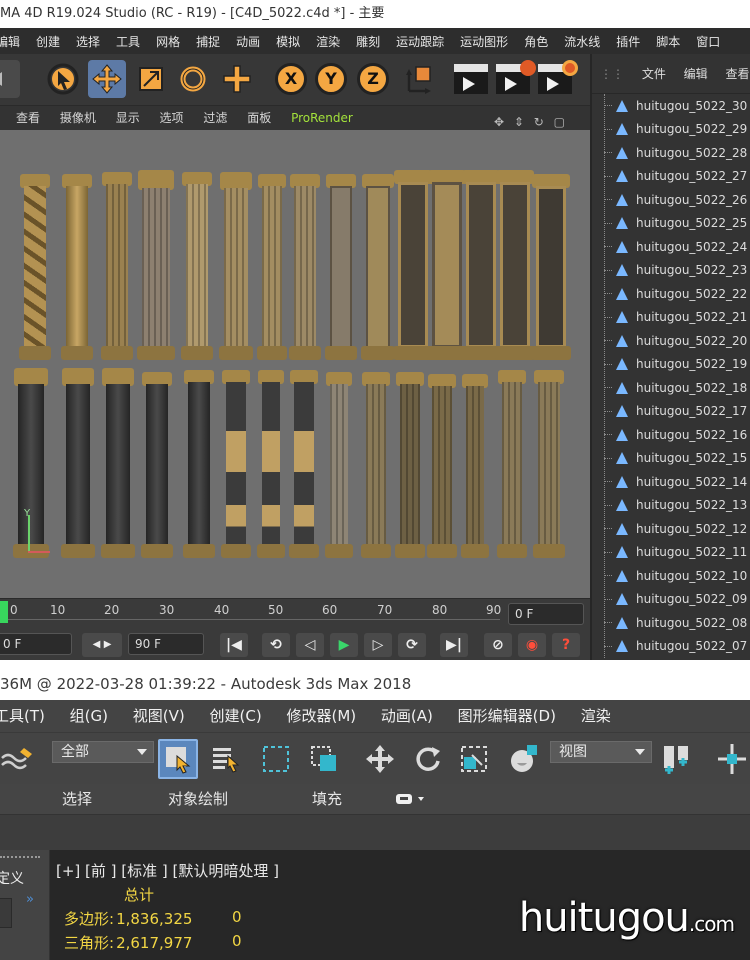 The image size is (750, 960). Describe the element at coordinates (250, 619) in the screenshot. I see `timeline-track` at that location.